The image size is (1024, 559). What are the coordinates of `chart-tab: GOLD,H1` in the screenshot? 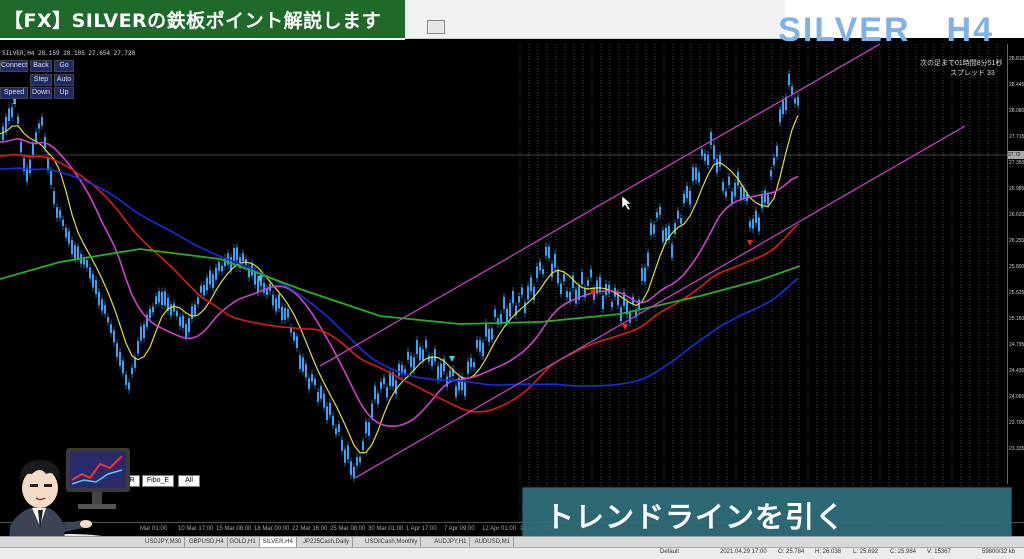 It's located at (243, 542).